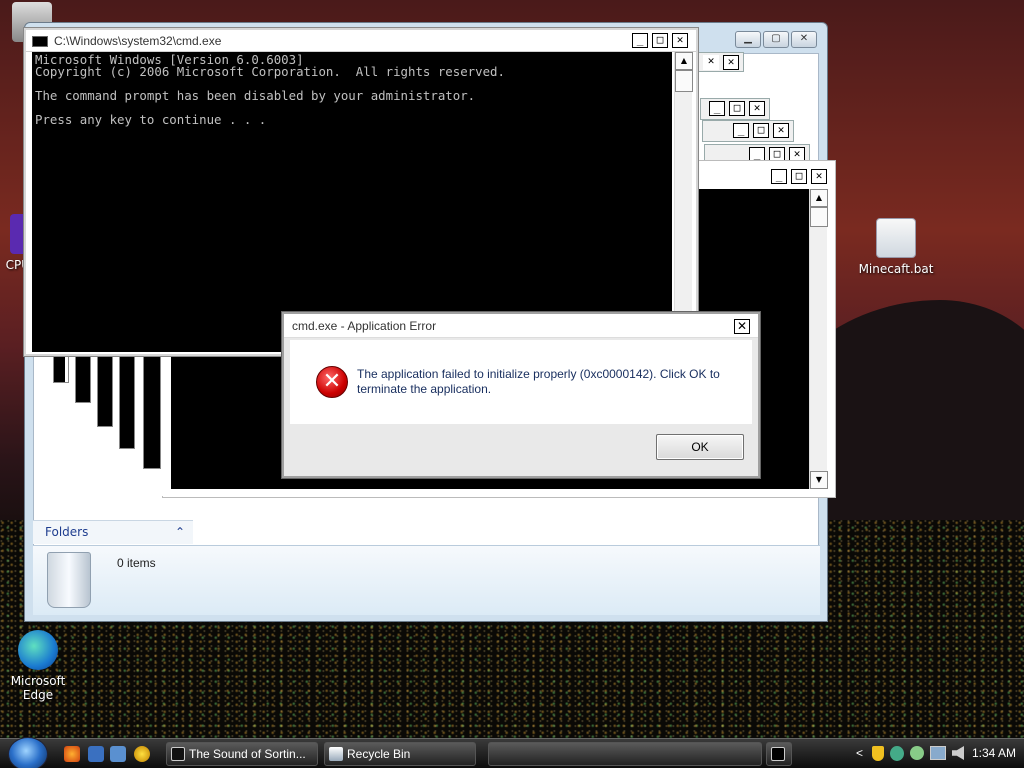 The height and width of the screenshot is (768, 1024). I want to click on minimize-button: ▁, so click(748, 39).